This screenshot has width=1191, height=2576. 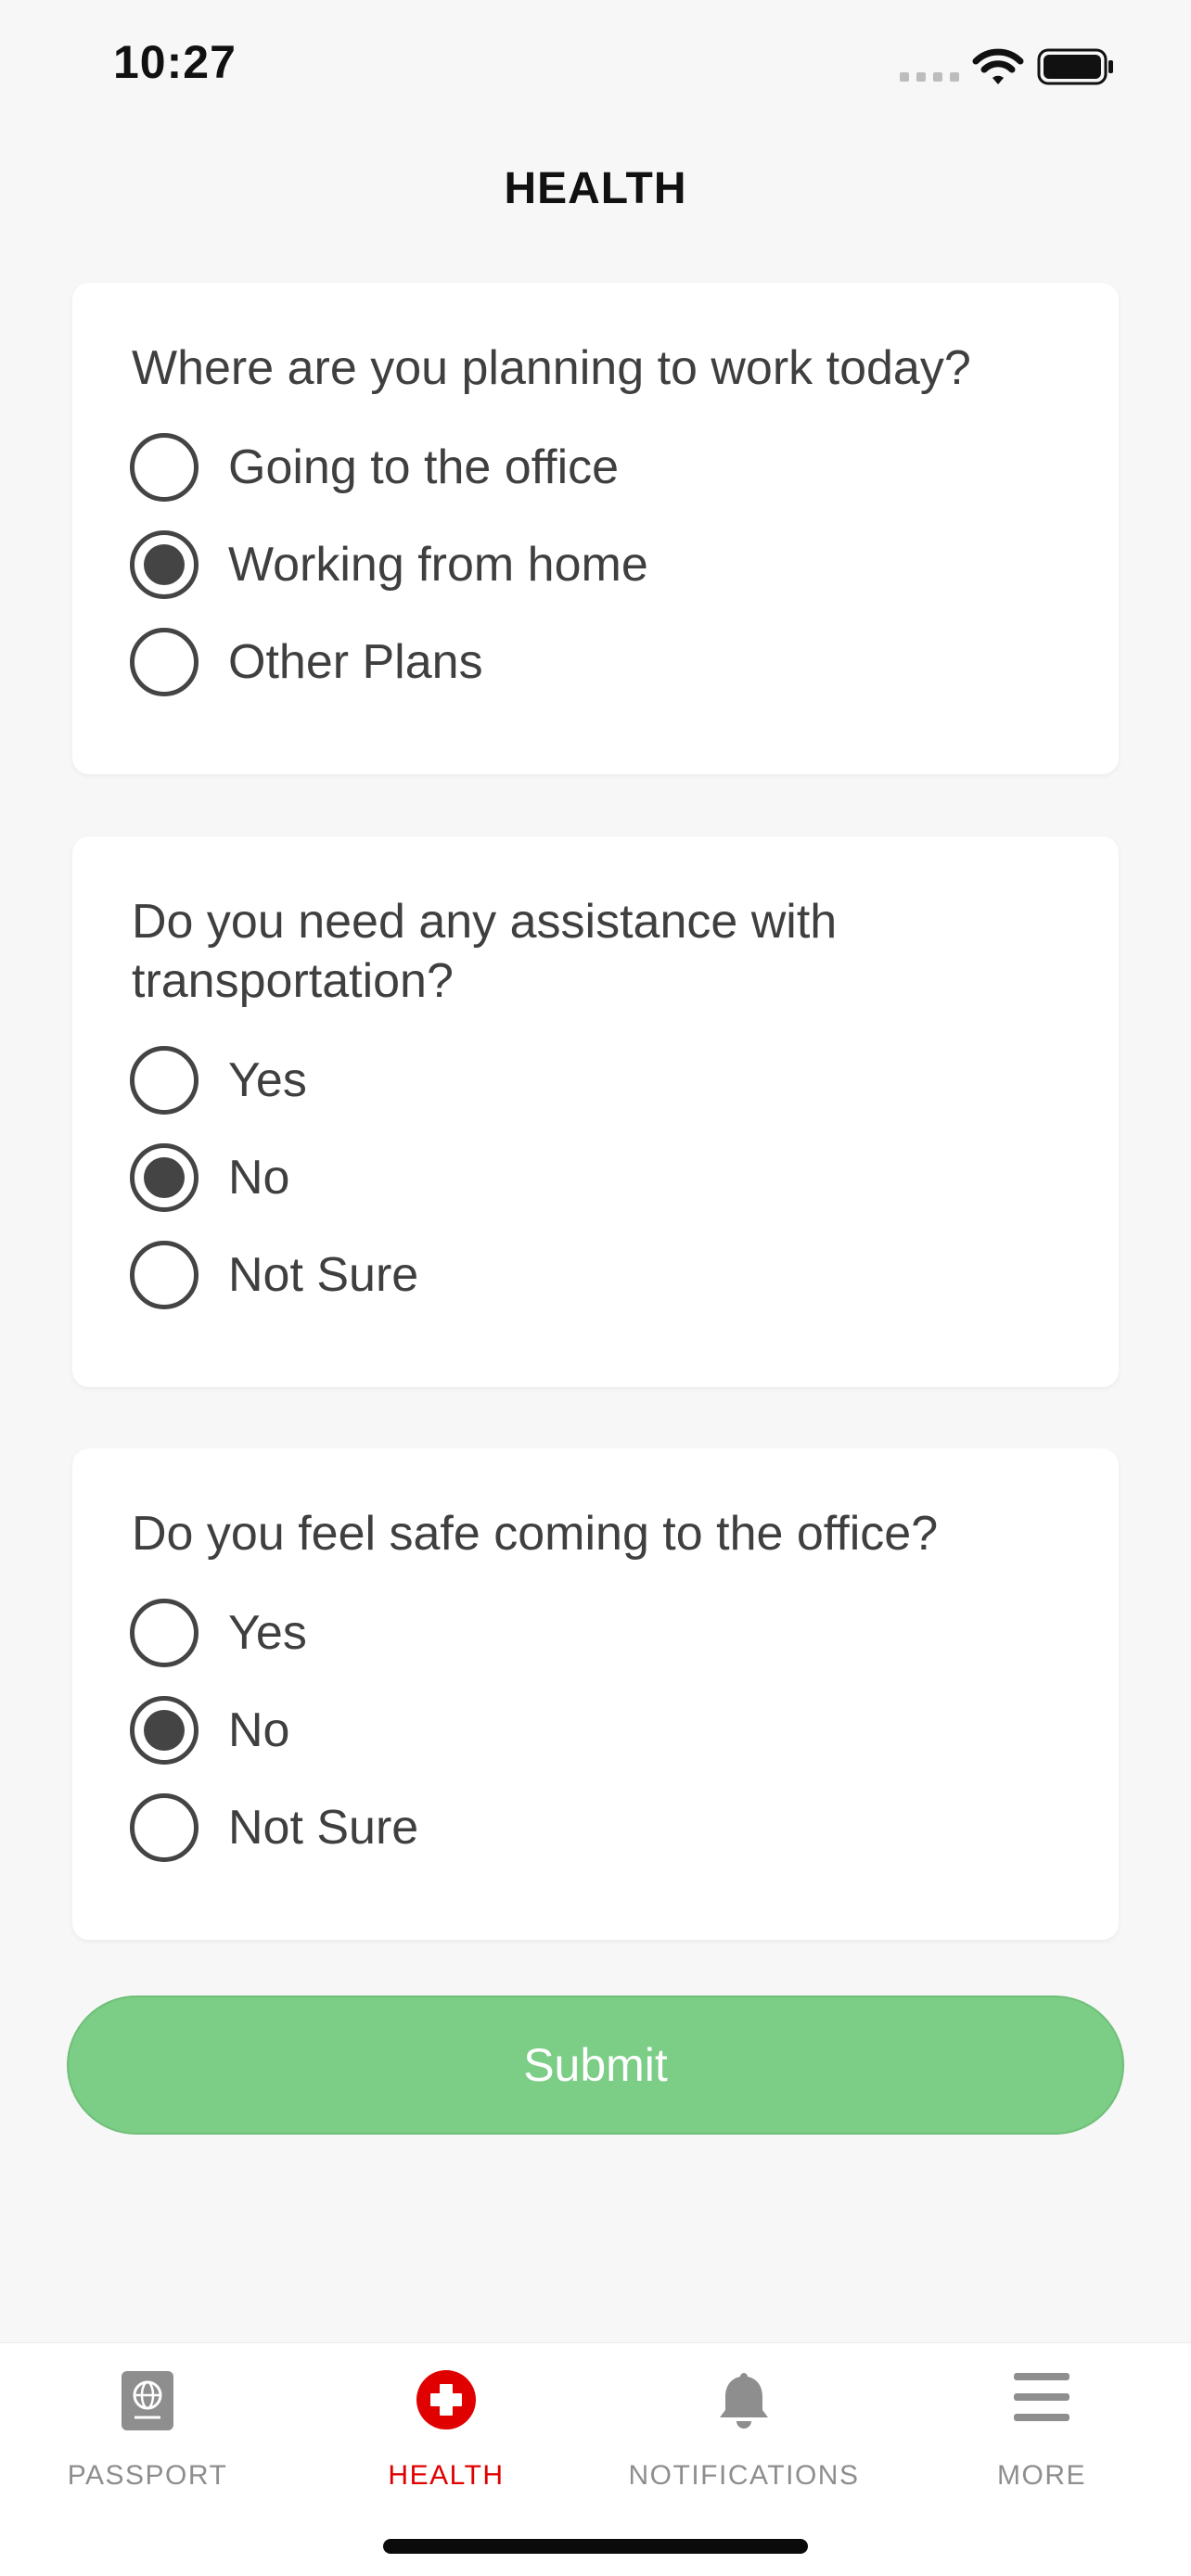 What do you see at coordinates (595, 2065) in the screenshot?
I see `submit-button: Submit` at bounding box center [595, 2065].